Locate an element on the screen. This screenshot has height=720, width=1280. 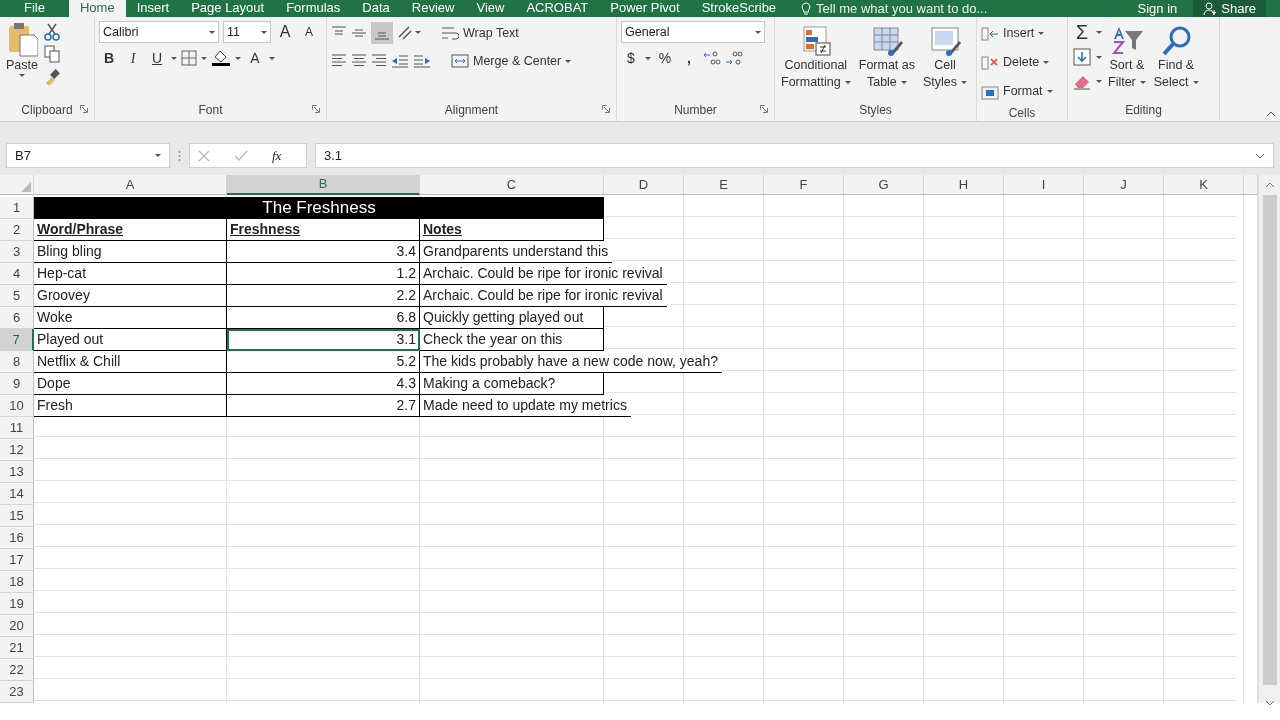
decrease-decimal-icon is located at coordinates (734, 58).